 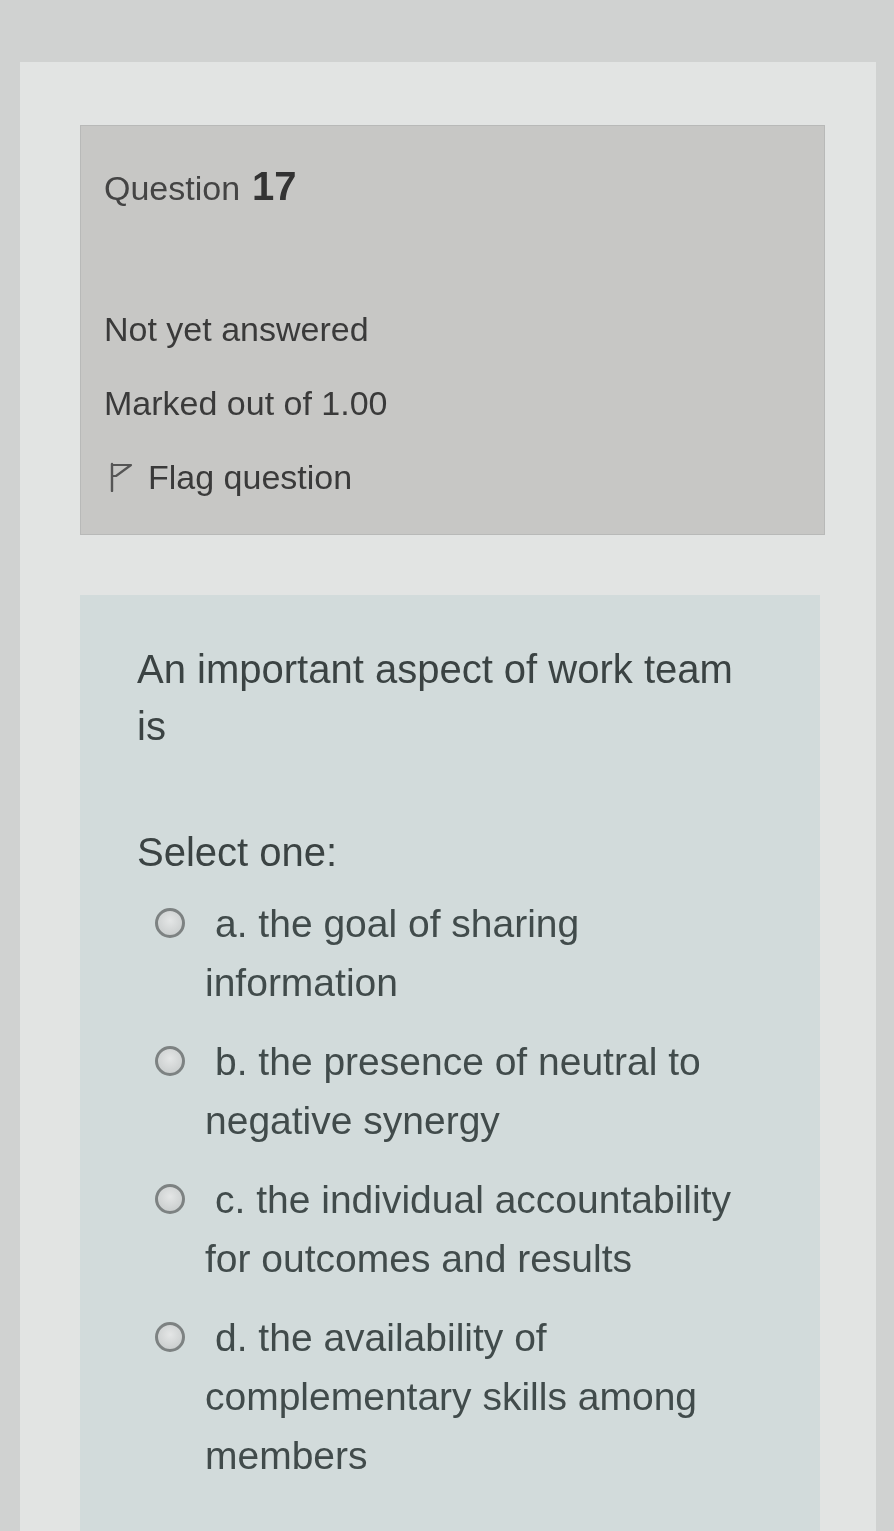 What do you see at coordinates (236, 329) in the screenshot?
I see `answer-state: Not yet answered` at bounding box center [236, 329].